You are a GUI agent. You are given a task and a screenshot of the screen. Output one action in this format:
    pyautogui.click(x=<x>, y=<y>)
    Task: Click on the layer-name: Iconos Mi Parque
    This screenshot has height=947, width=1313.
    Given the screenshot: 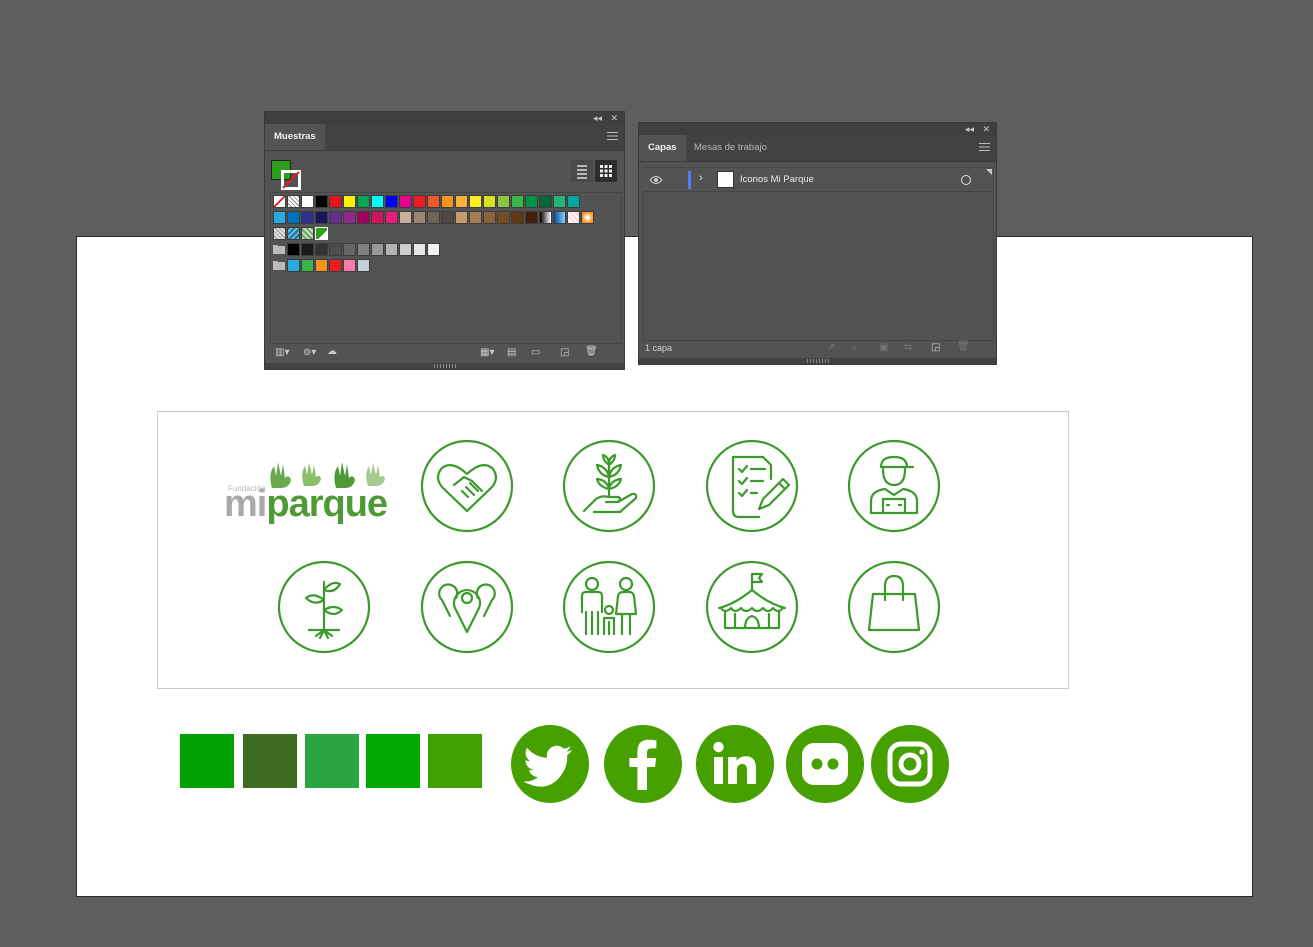 What is the action you would take?
    pyautogui.click(x=777, y=179)
    